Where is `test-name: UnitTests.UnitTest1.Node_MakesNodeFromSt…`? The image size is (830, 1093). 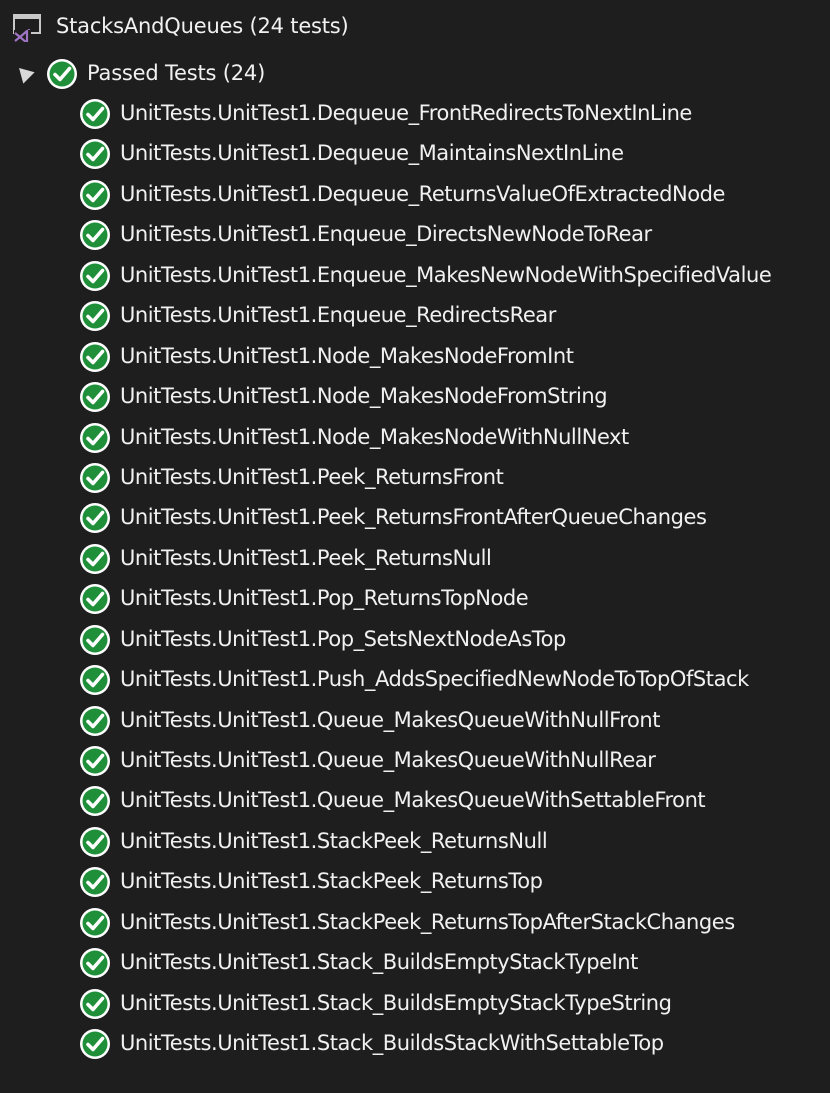 test-name: UnitTests.UnitTest1.Node_MakesNodeFromSt… is located at coordinates (364, 396).